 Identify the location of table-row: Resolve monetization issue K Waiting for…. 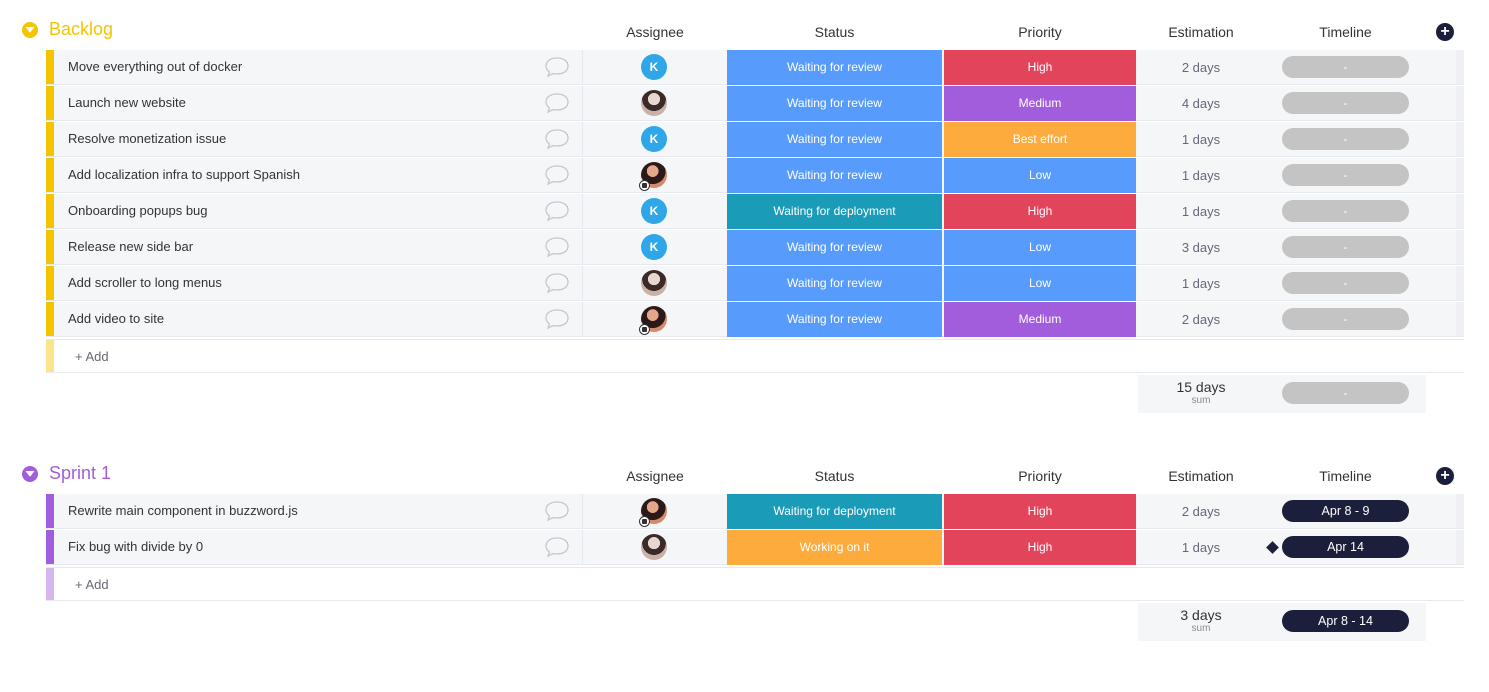
(755, 139).